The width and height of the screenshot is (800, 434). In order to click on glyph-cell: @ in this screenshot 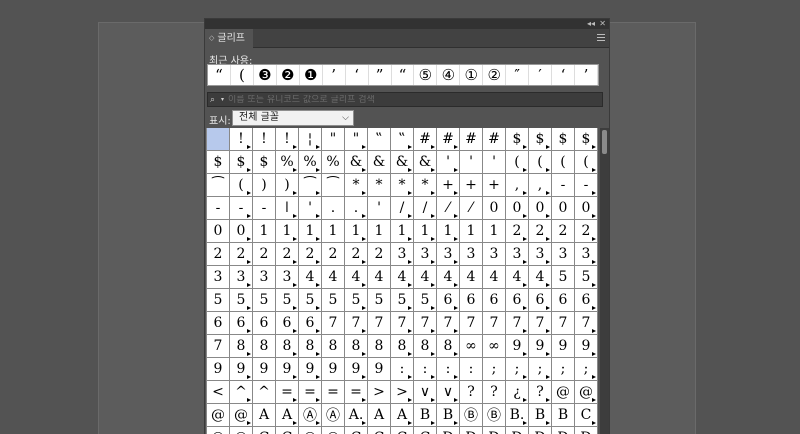, I will do `click(586, 392)`.